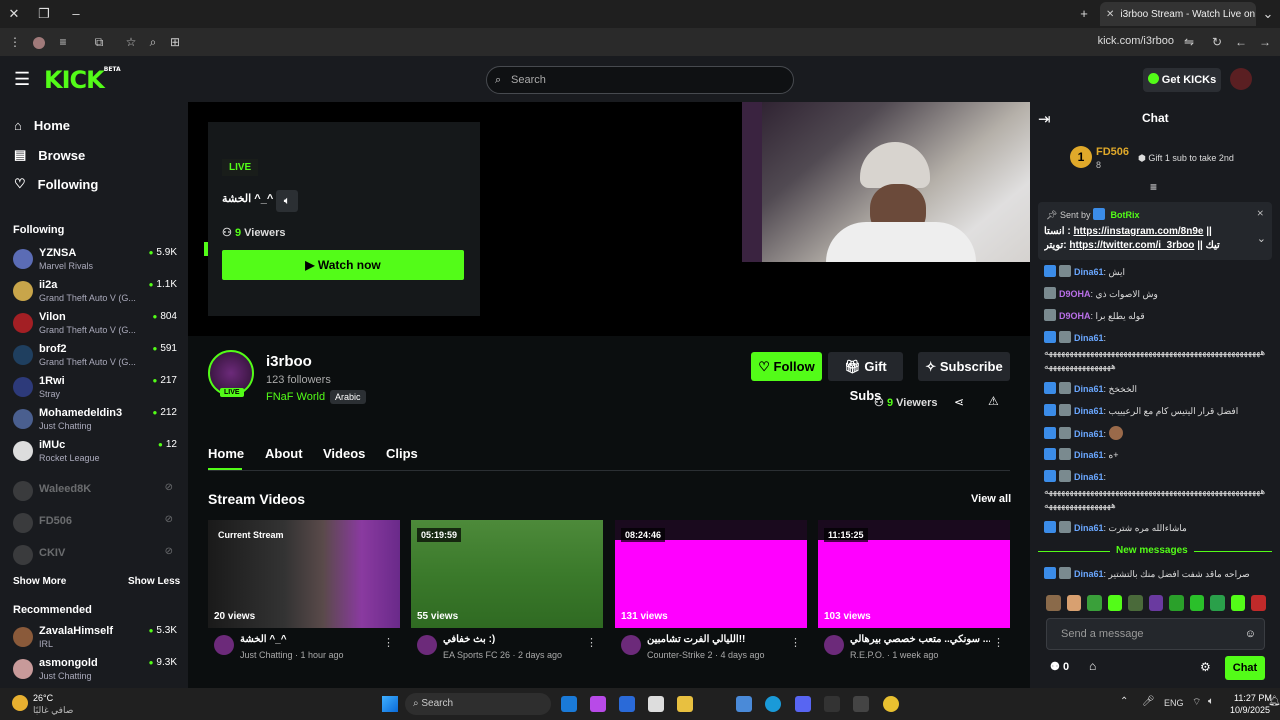 This screenshot has height=720, width=1280. Describe the element at coordinates (1092, 666) in the screenshot. I see `store-icon: ⌂` at that location.